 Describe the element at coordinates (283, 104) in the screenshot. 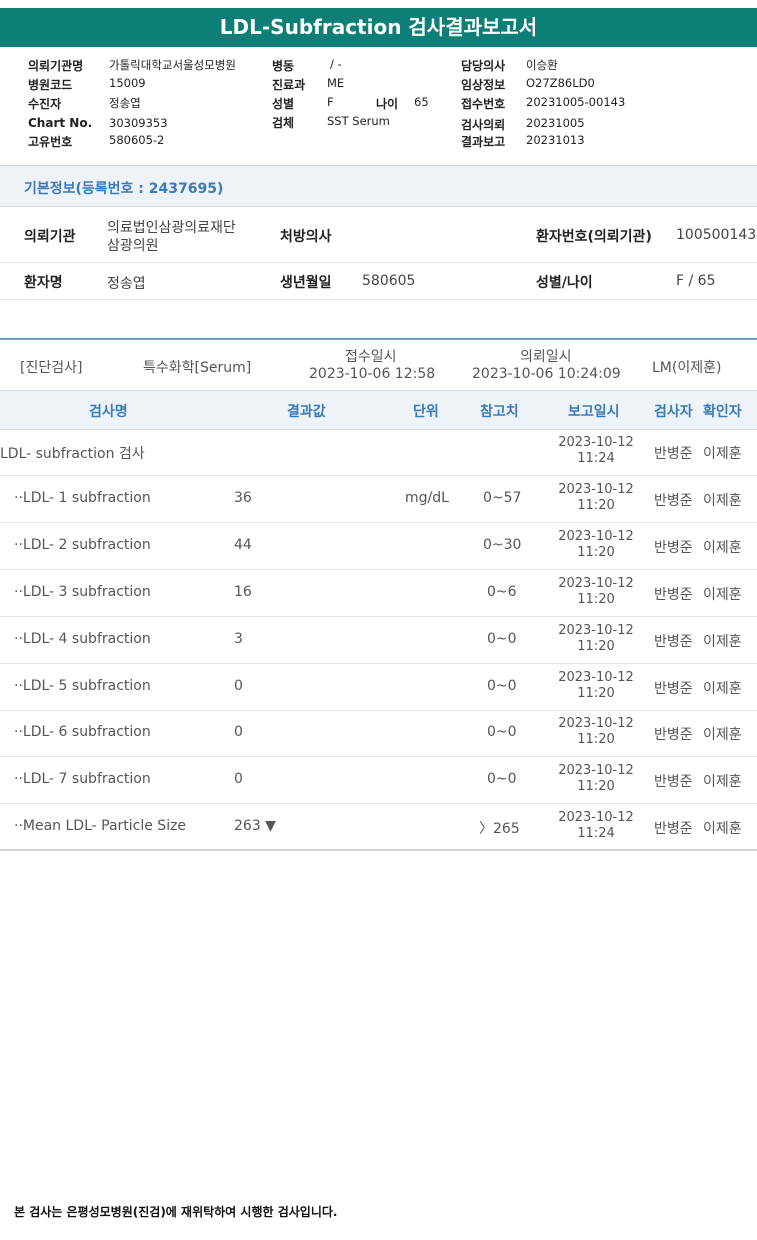

I see `sex-label: 성별` at that location.